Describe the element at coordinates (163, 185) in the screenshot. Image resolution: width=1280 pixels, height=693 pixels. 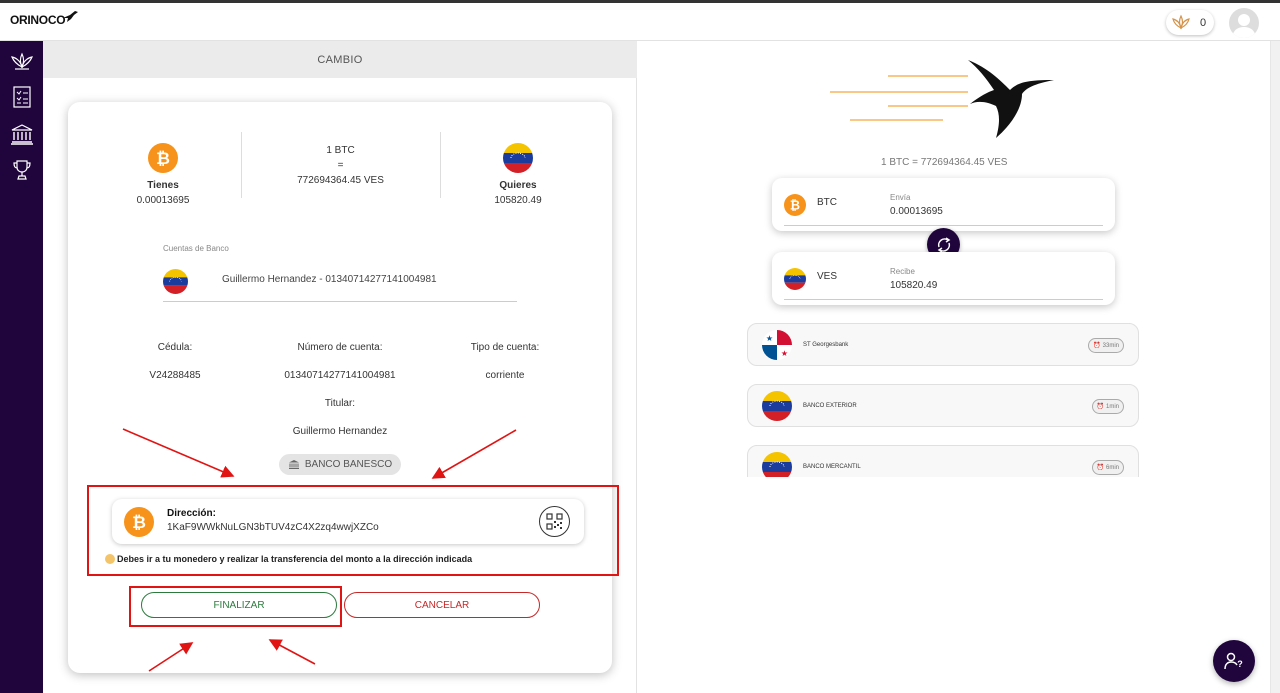
I see `have-label: Tienes` at that location.